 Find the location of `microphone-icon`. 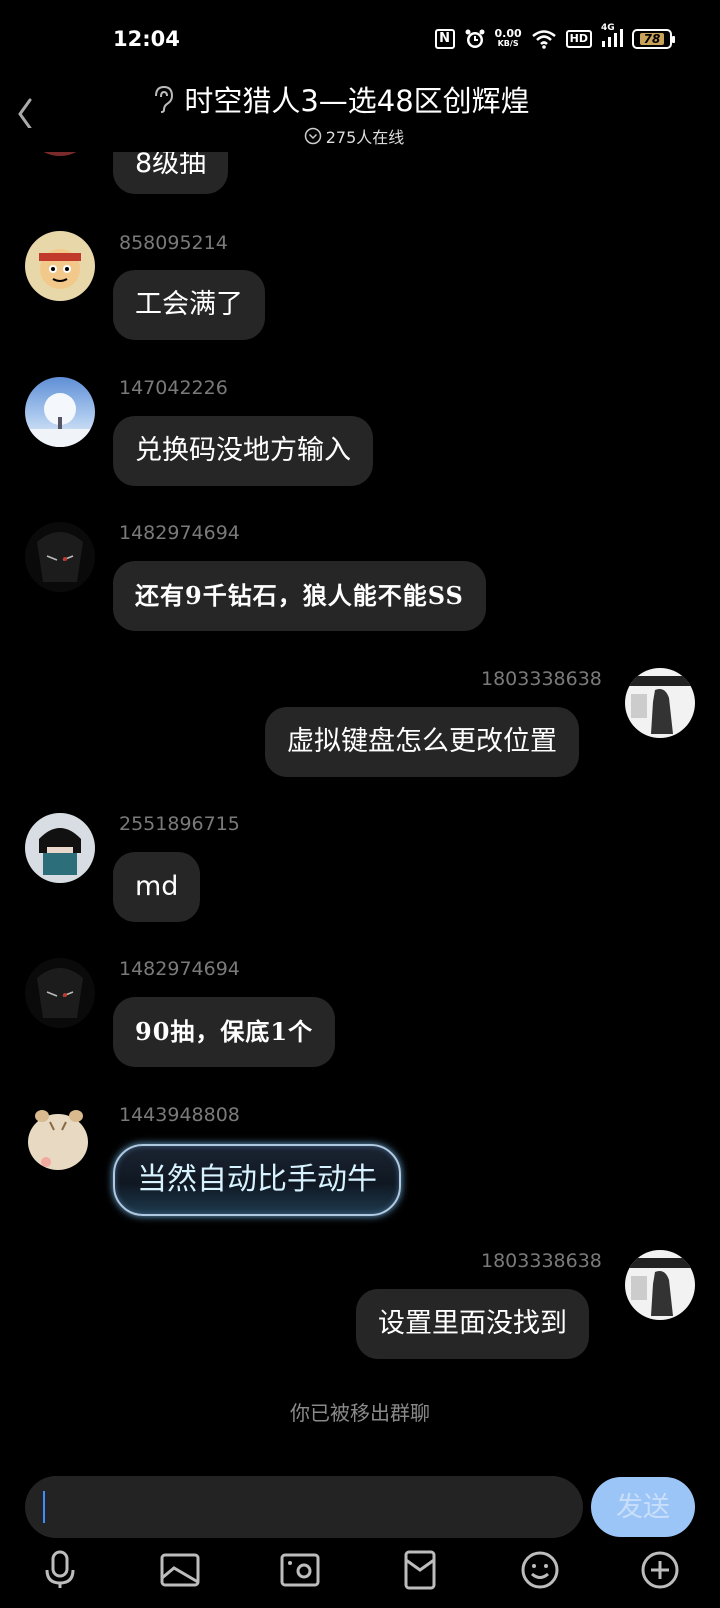

microphone-icon is located at coordinates (60, 1570).